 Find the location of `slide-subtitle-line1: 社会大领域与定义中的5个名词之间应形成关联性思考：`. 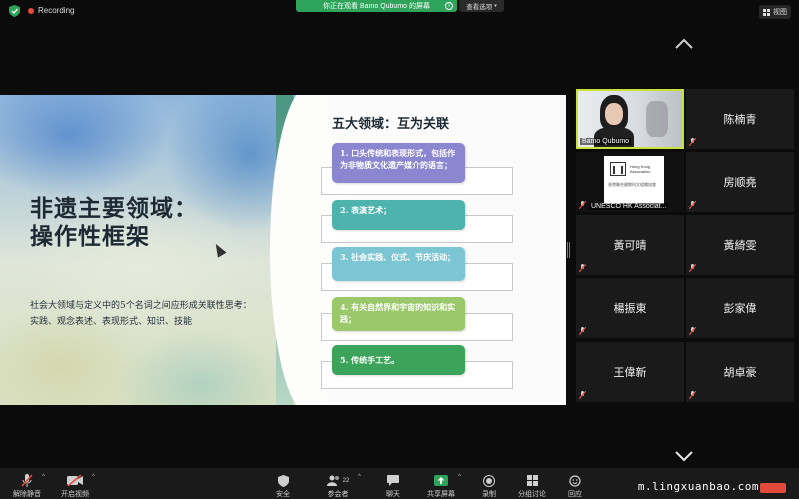

slide-subtitle-line1: 社会大领域与定义中的5个名词之间应形成关联性思考： is located at coordinates (141, 306).